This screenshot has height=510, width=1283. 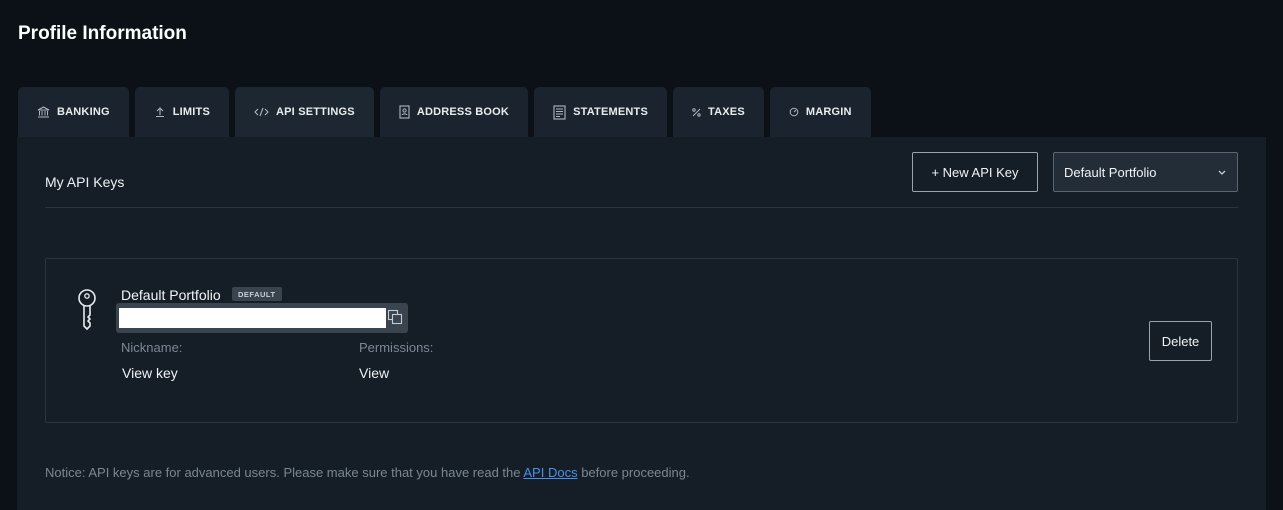 What do you see at coordinates (43, 112) in the screenshot?
I see `bank-icon` at bounding box center [43, 112].